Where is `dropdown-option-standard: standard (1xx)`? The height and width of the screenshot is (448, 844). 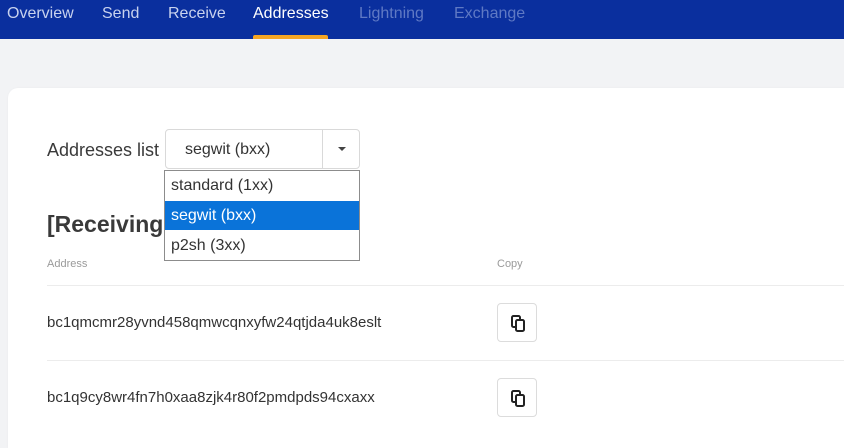 dropdown-option-standard: standard (1xx) is located at coordinates (262, 185).